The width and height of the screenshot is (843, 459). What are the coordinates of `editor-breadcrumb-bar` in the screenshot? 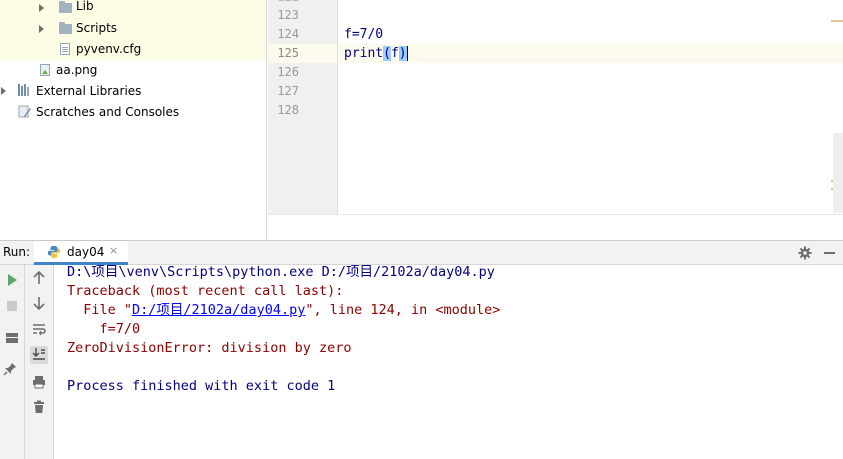 It's located at (555, 227).